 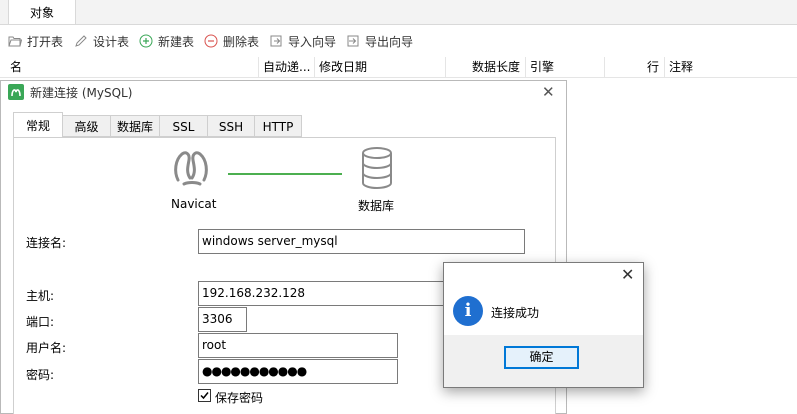 I want to click on delete-table-button: 删除表, so click(x=231, y=41).